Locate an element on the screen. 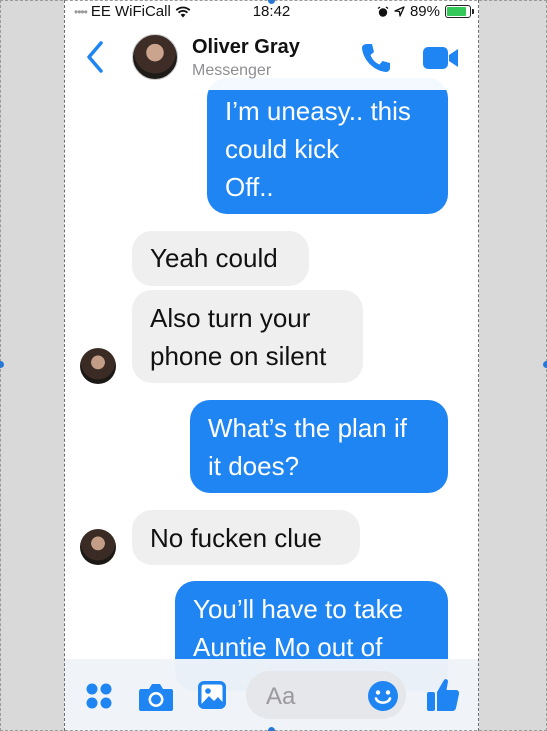  apps-grid-icon is located at coordinates (99, 696).